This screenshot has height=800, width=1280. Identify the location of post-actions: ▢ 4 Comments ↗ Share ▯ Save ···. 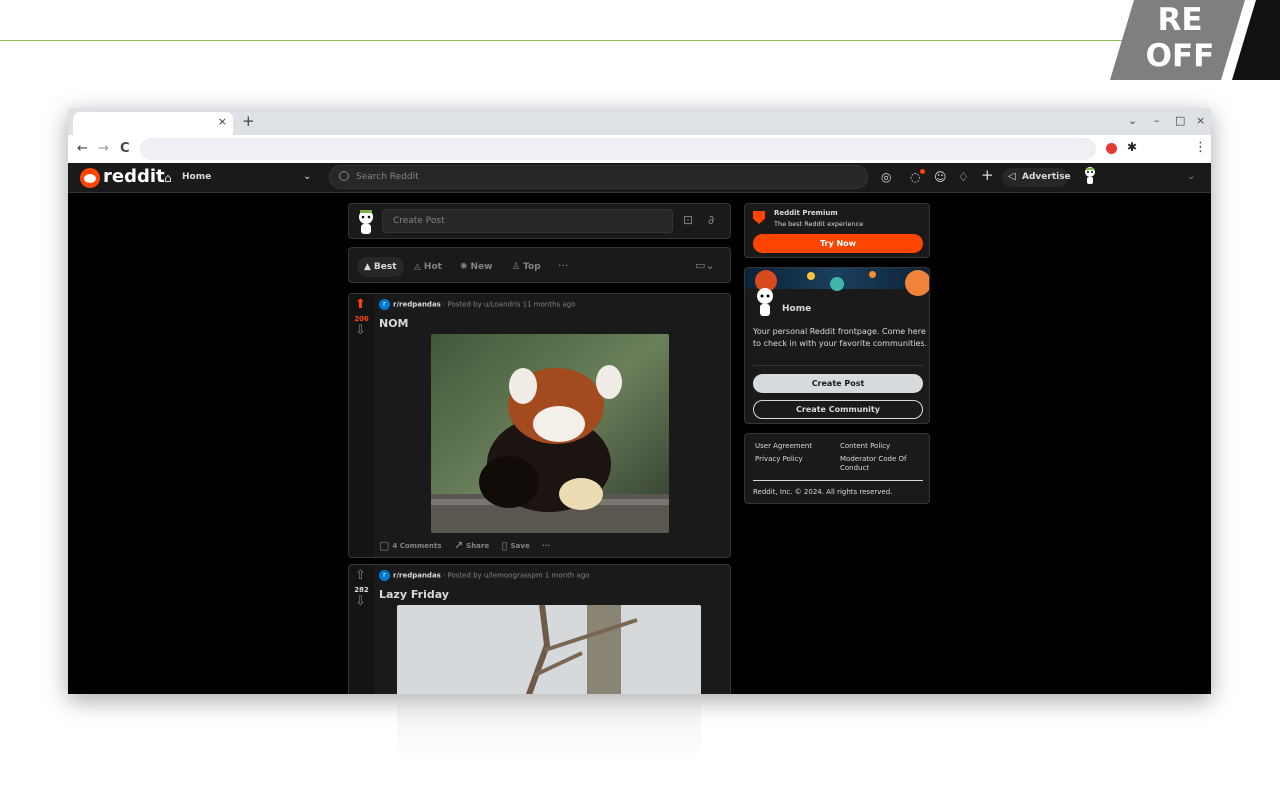
(469, 545).